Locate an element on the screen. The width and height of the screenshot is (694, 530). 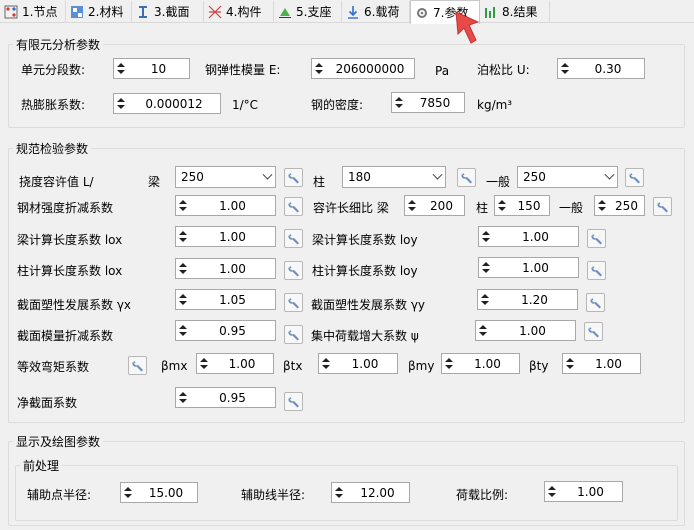
deflection-beam-select: 250 is located at coordinates (225, 177).